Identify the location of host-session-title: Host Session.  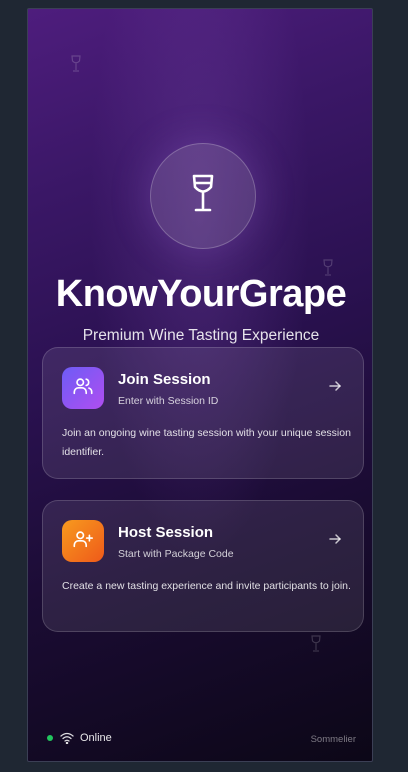
(166, 532).